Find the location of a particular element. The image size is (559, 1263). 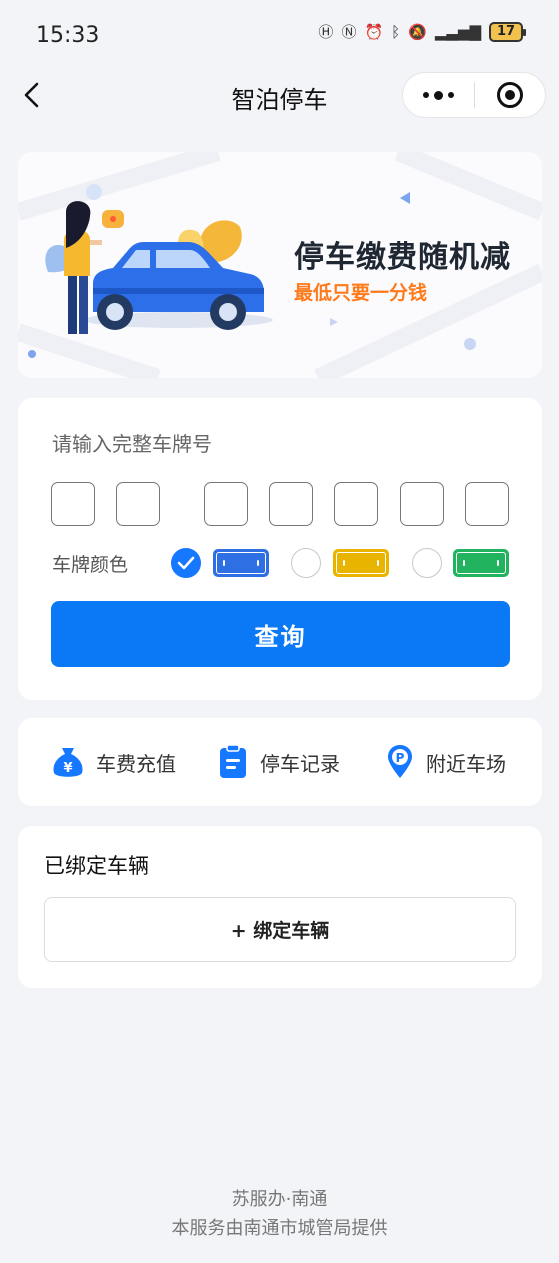

action-nearby-parking: P 附近车场 is located at coordinates (446, 762).